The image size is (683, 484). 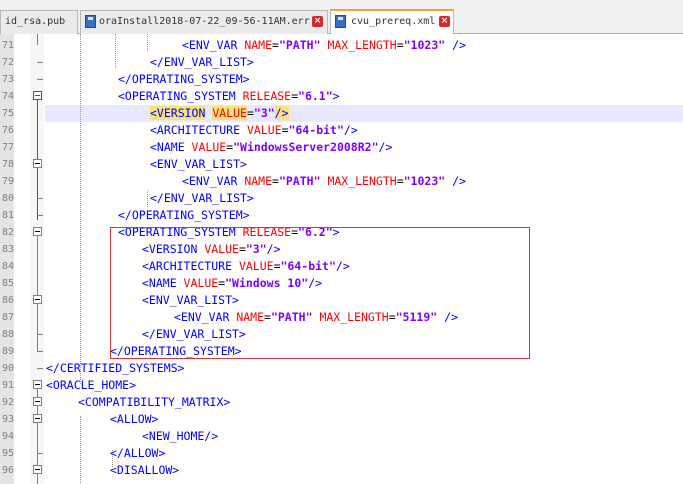 I want to click on code-line-72: </ENV_VAR_LIST>, so click(x=202, y=62).